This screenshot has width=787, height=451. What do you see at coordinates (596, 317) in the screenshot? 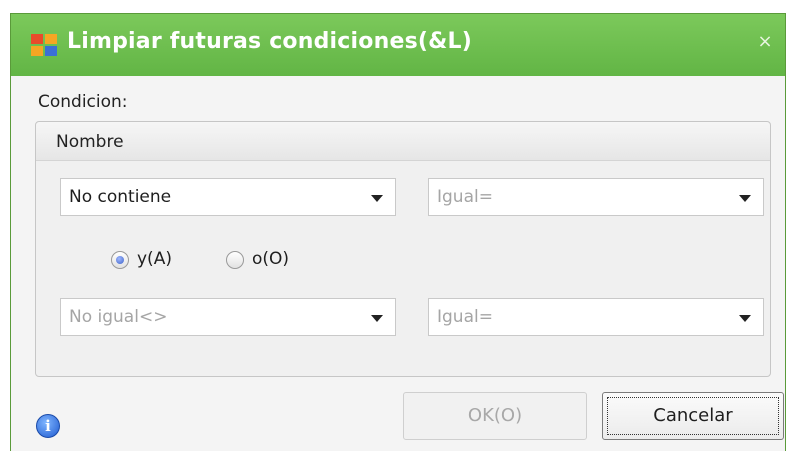
I see `value-select-2: Igual=` at bounding box center [596, 317].